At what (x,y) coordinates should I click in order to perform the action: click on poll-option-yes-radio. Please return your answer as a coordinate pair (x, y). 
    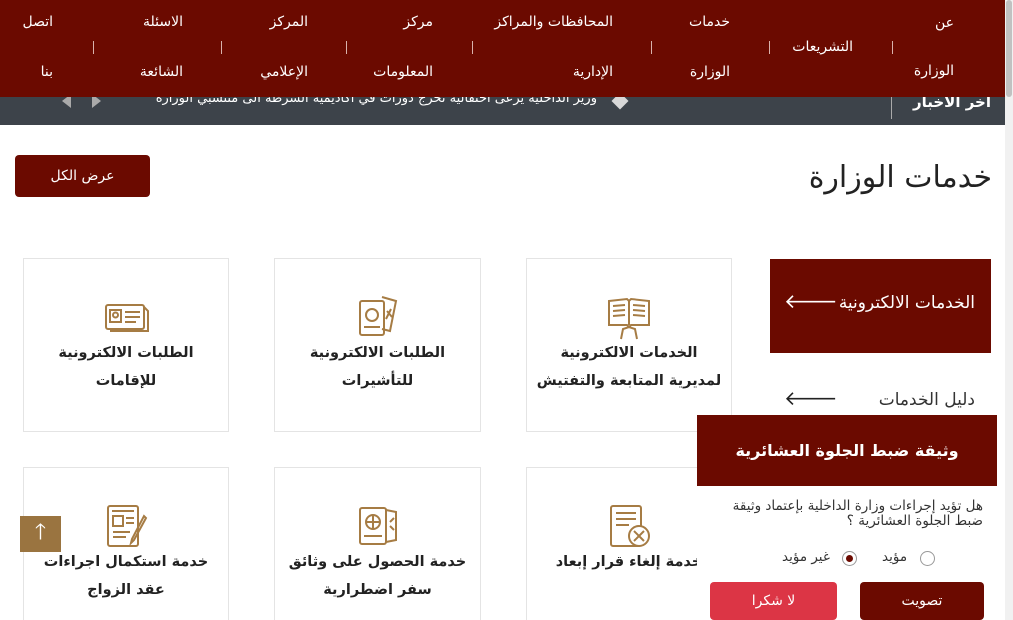
    Looking at the image, I should click on (927, 558).